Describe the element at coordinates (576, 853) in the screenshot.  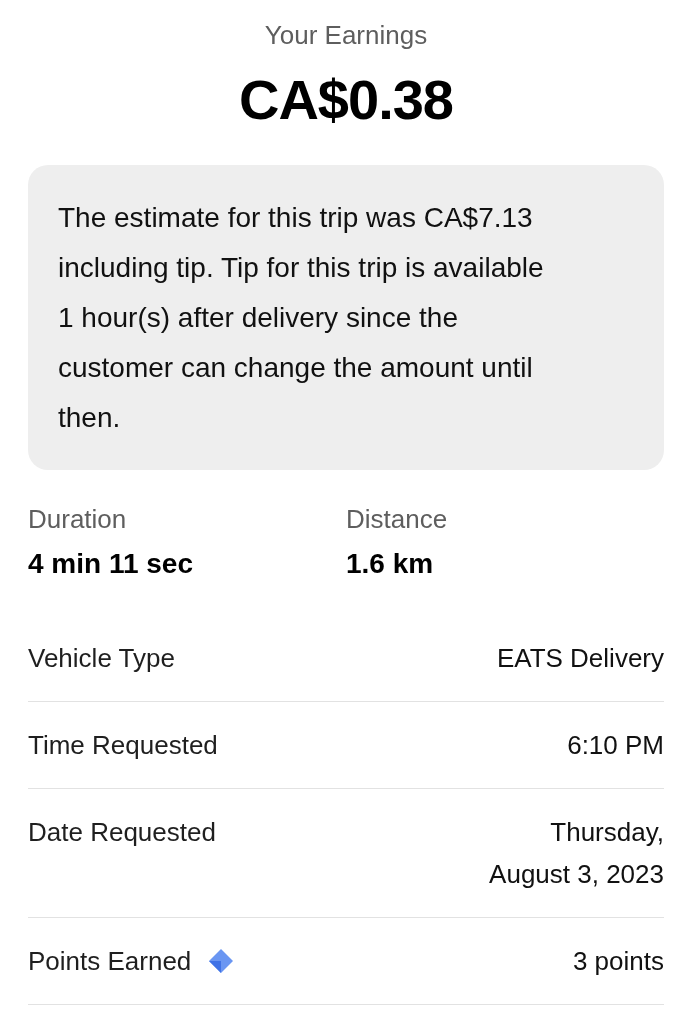
I see `detail-value: Thursday, August 3, 2023` at that location.